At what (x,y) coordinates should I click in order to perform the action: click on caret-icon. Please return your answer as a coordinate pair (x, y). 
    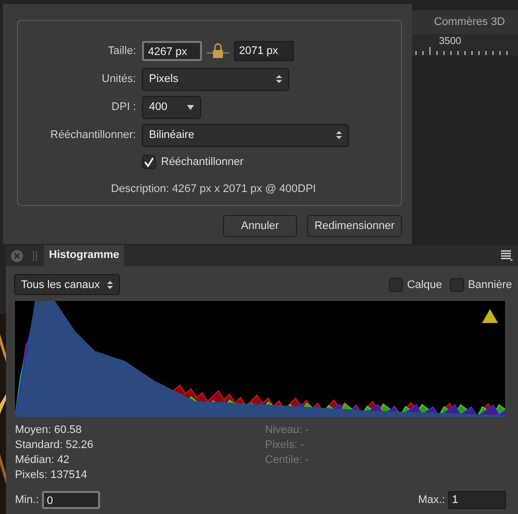
    Looking at the image, I should click on (190, 107).